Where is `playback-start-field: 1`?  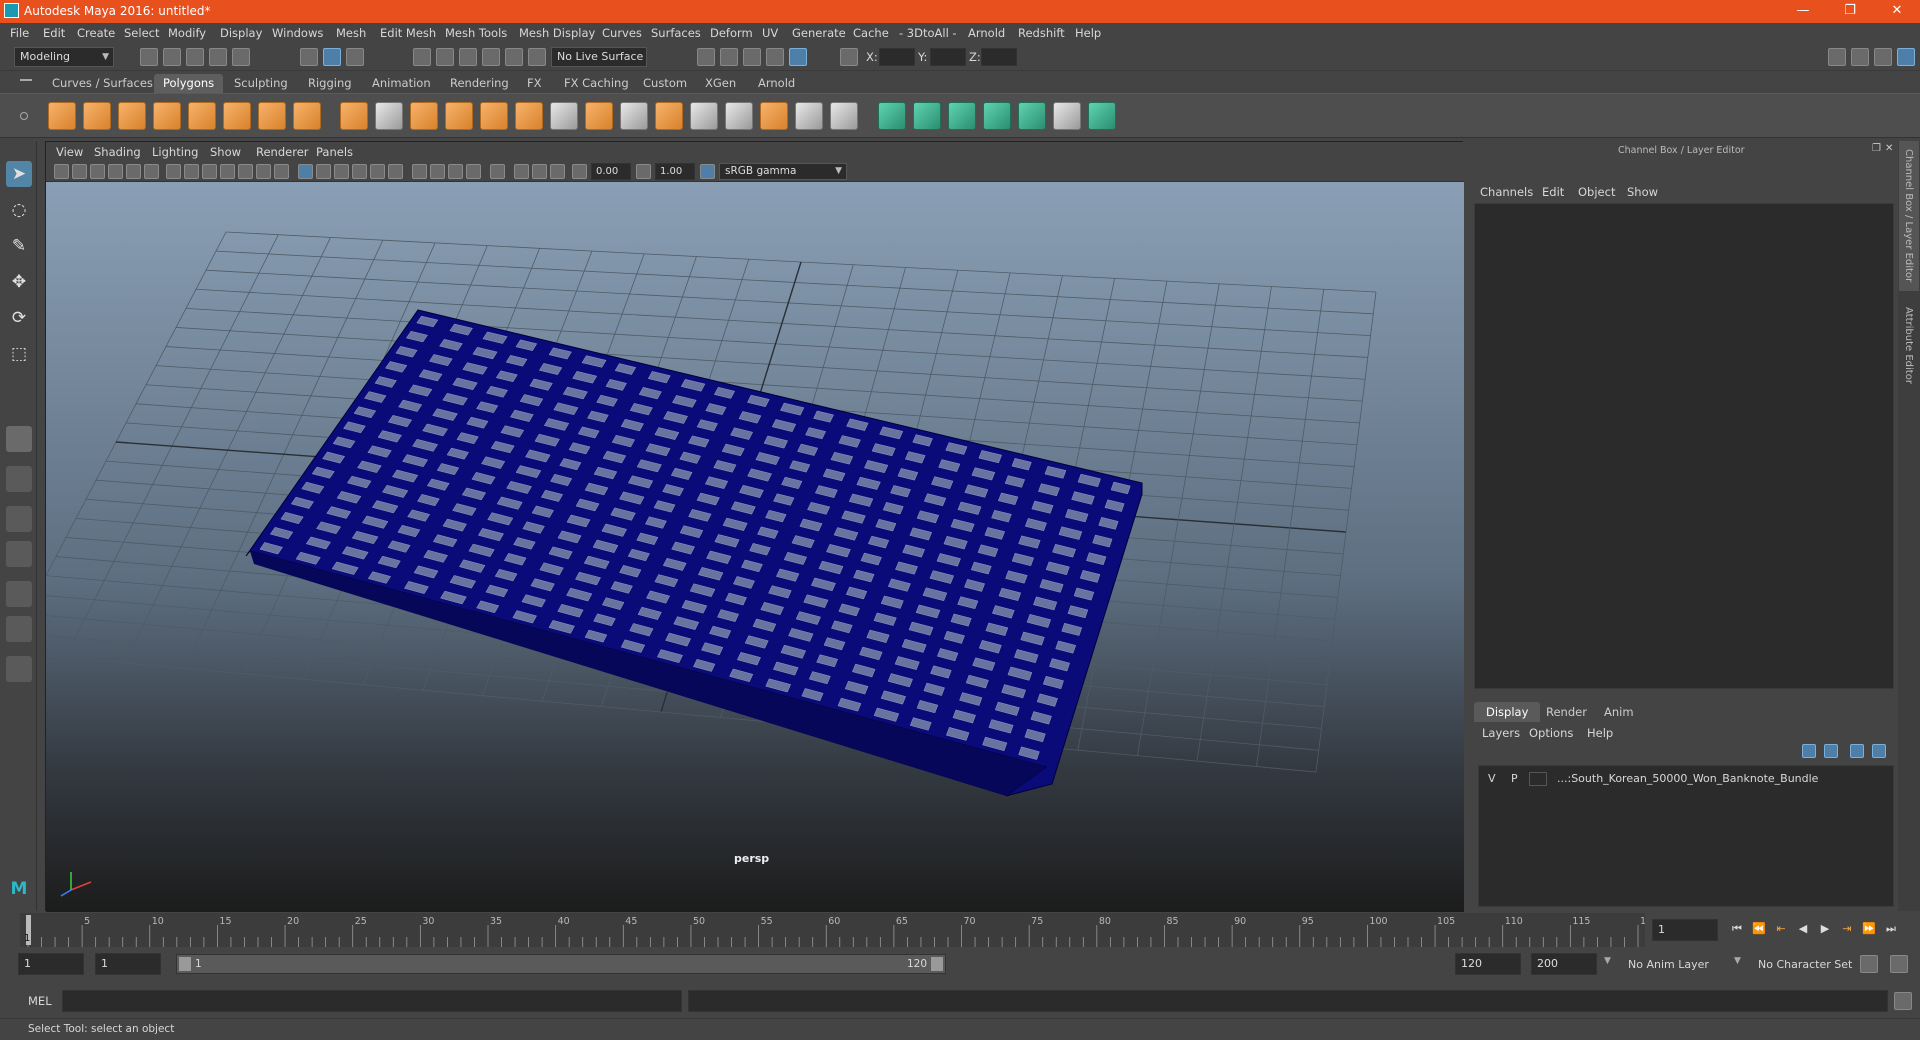
playback-start-field: 1 is located at coordinates (128, 964).